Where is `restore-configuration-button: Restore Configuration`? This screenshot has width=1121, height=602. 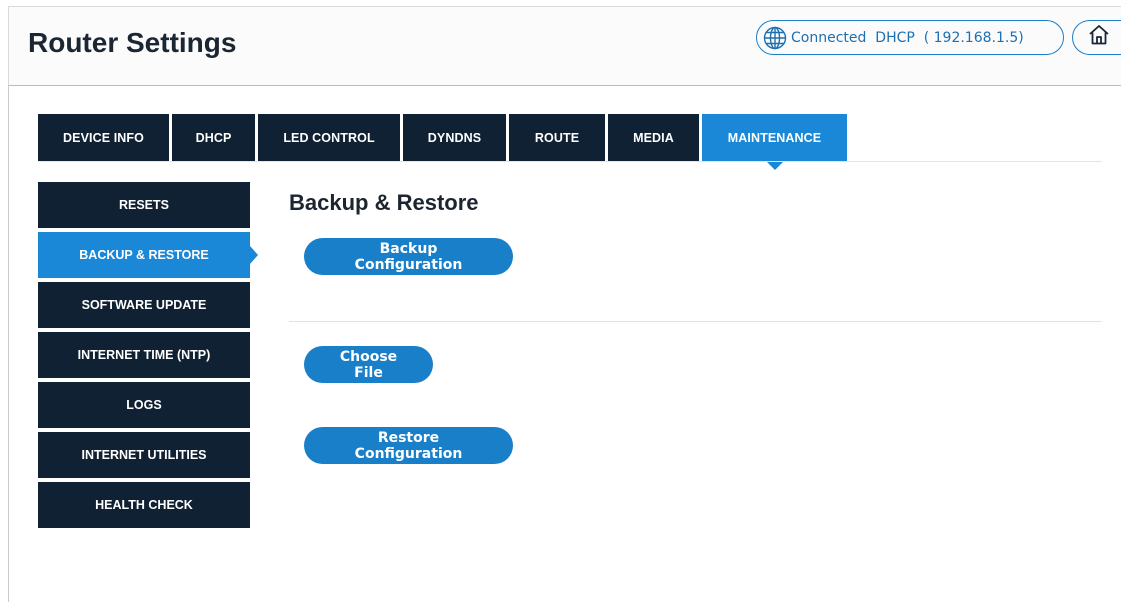
restore-configuration-button: Restore Configuration is located at coordinates (408, 445).